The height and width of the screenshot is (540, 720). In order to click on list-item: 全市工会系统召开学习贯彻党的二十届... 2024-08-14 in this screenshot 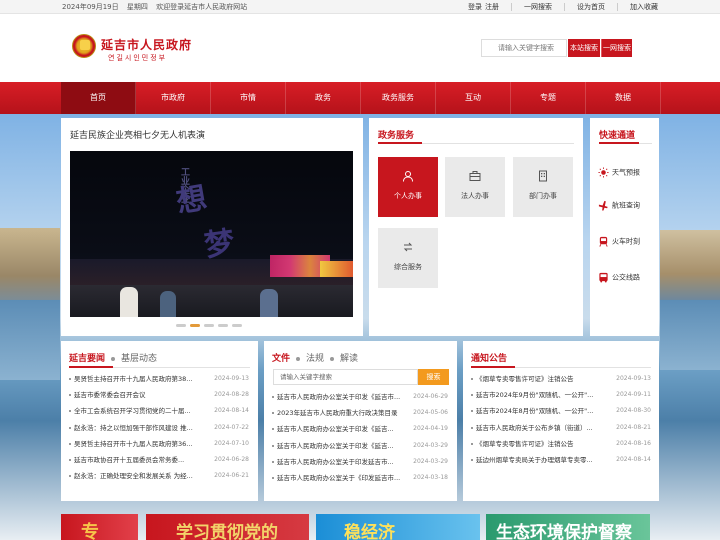, I will do `click(159, 411)`.